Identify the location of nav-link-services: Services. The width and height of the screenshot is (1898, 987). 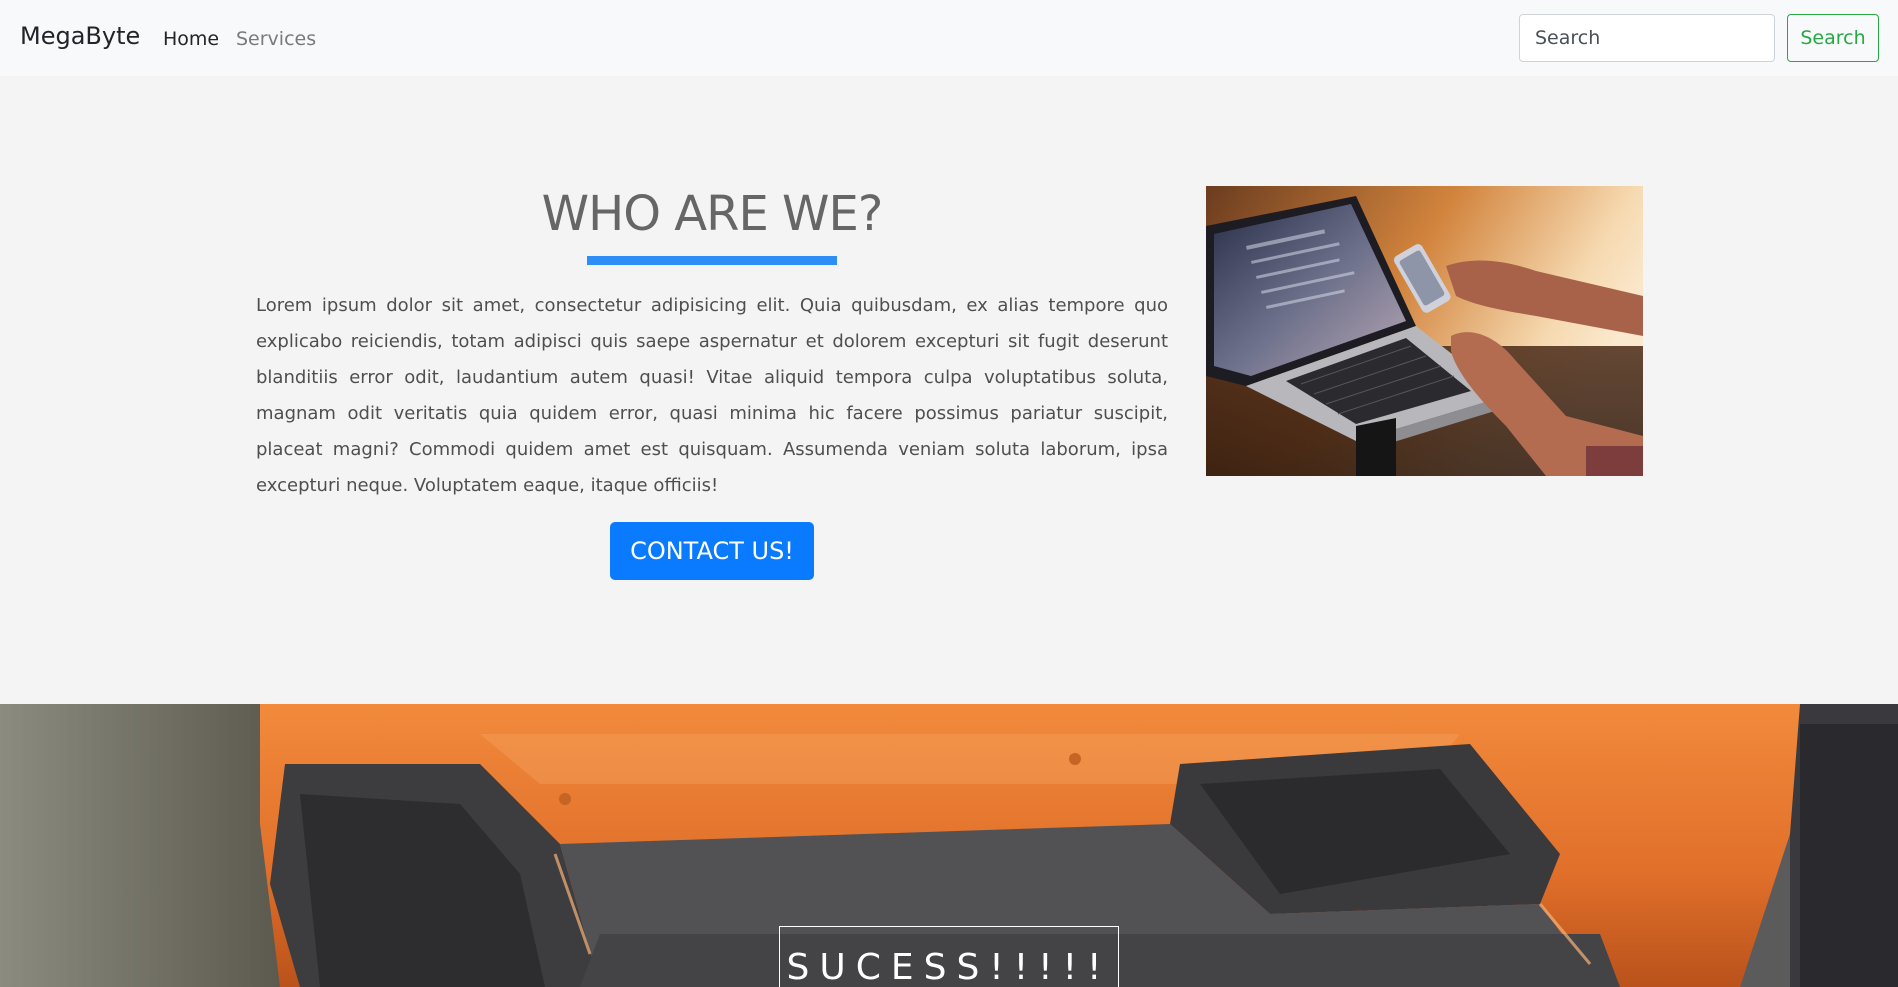
(276, 39).